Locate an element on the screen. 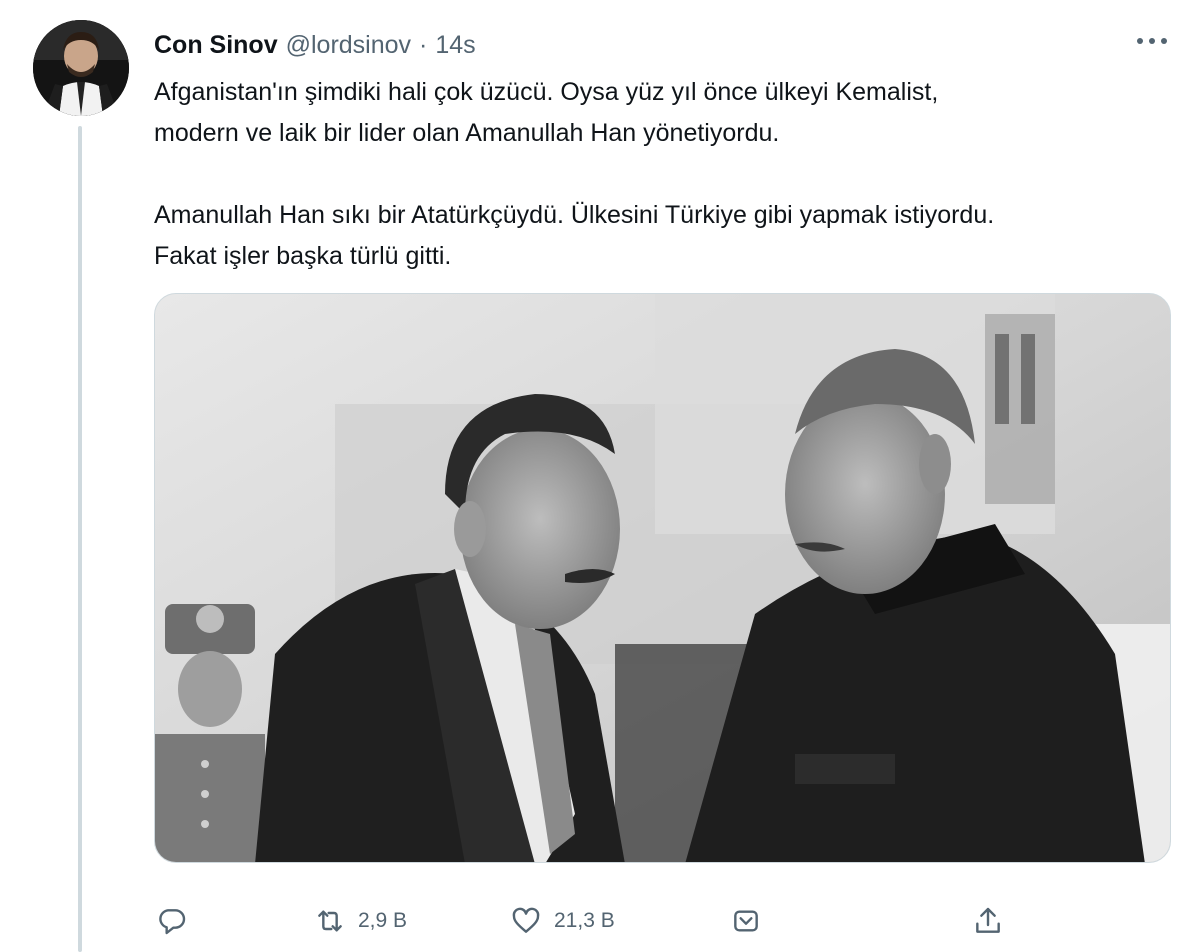  like-count: 21,3 B is located at coordinates (584, 920).